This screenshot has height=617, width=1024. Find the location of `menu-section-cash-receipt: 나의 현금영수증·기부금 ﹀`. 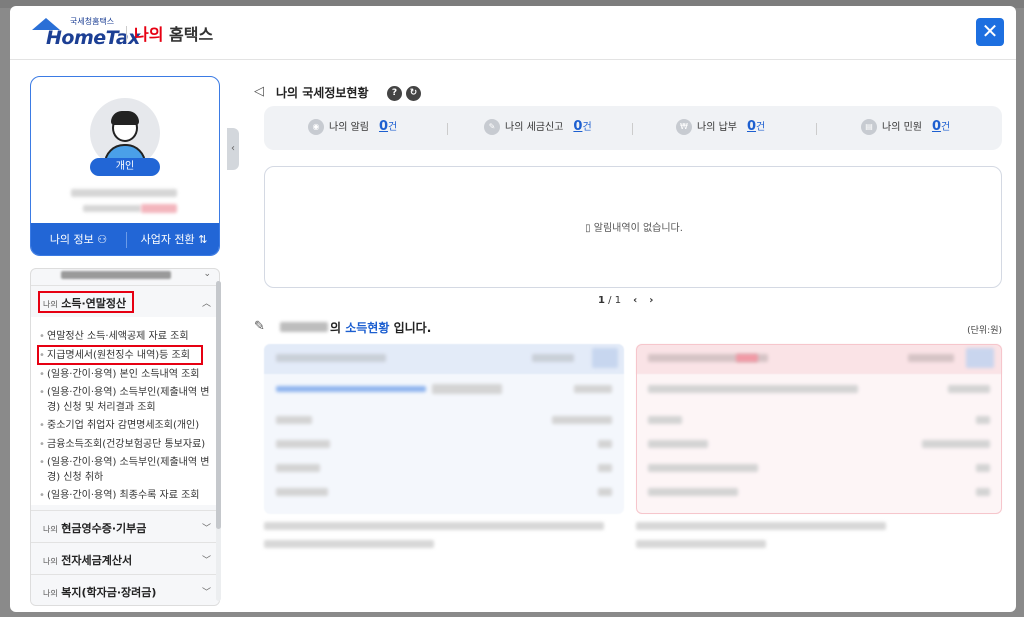

menu-section-cash-receipt: 나의 현금영수증·기부금 ﹀ is located at coordinates (125, 526).